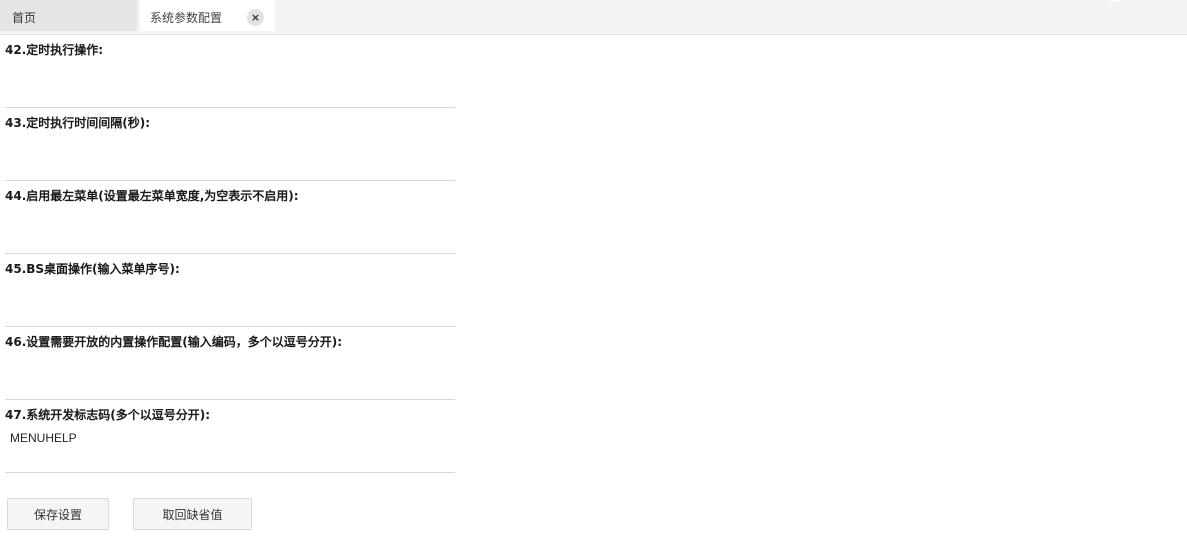  Describe the element at coordinates (174, 342) in the screenshot. I see `field-label: 46.设置需要开放的内置操作配置(输入编码，多个以逗号分开):` at that location.